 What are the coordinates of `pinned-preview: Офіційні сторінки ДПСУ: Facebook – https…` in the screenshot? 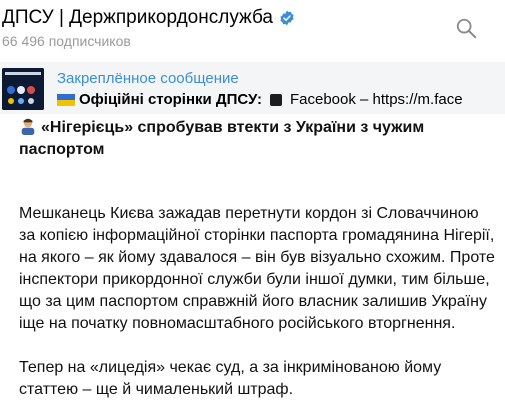 It's located at (260, 99).